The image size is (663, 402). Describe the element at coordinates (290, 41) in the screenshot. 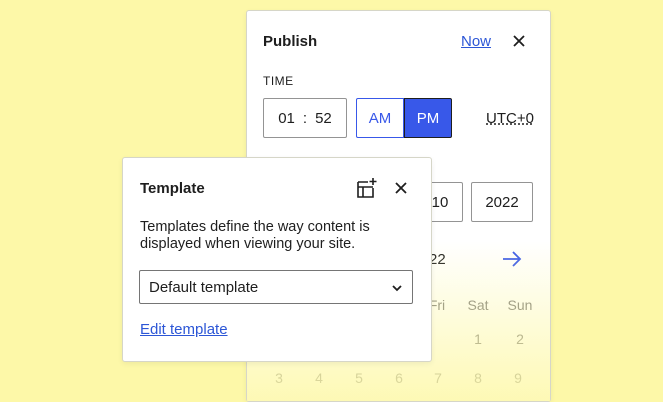

I see `publish-title: Publish` at that location.